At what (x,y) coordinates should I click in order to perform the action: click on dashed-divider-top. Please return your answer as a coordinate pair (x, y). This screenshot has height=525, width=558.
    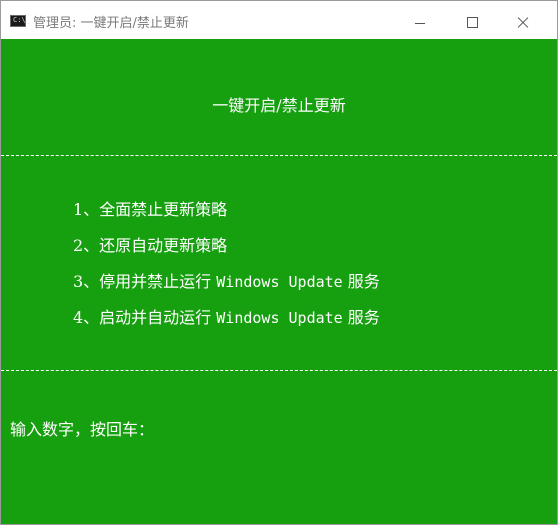
    Looking at the image, I should click on (279, 155).